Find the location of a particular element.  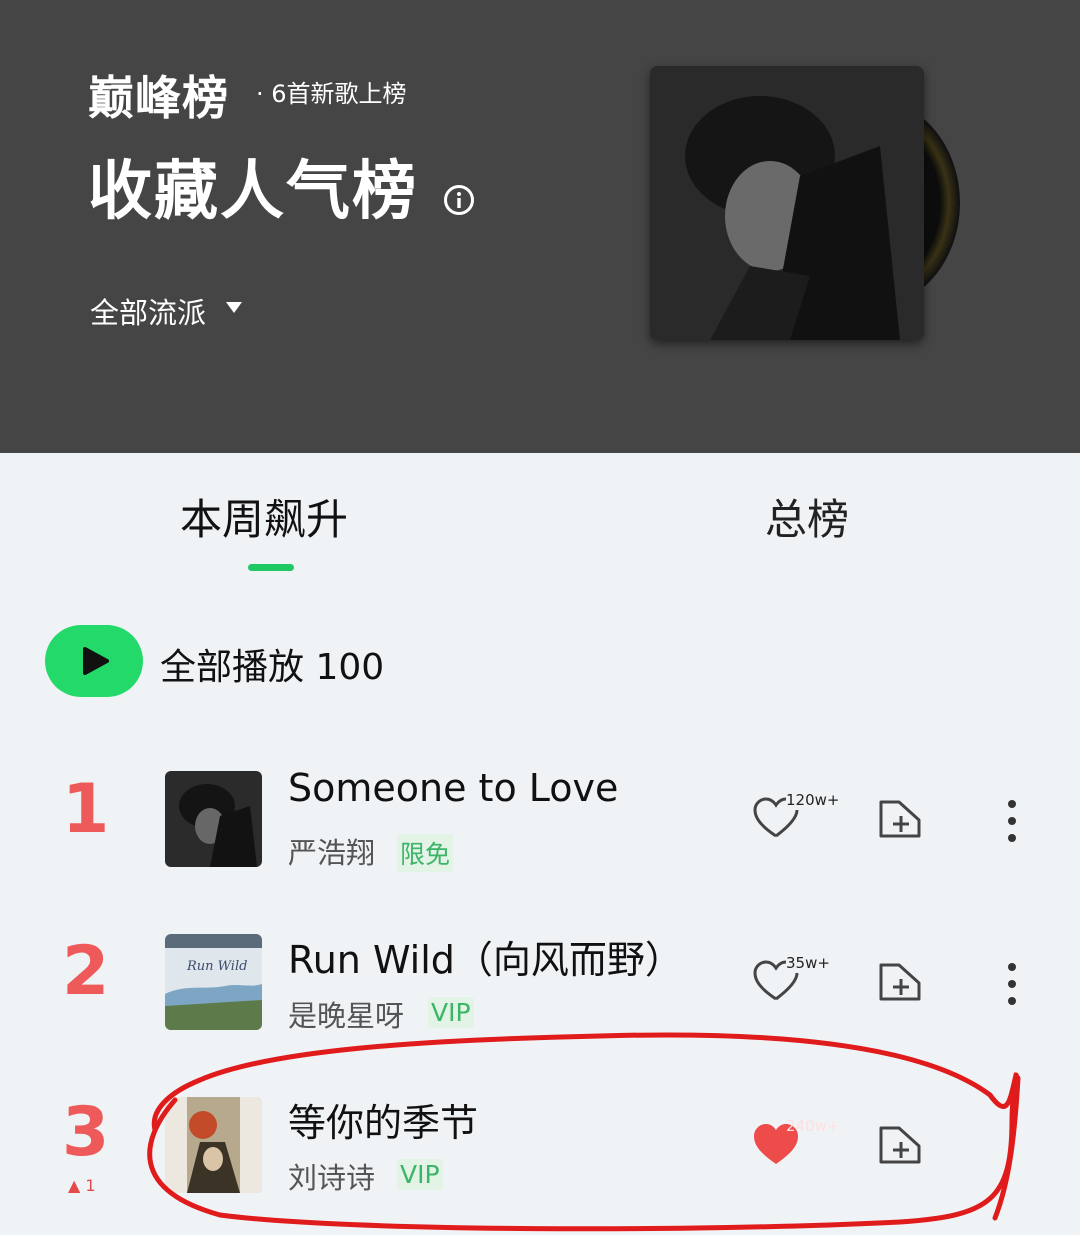

red-circle-annotation is located at coordinates (584, 1132).